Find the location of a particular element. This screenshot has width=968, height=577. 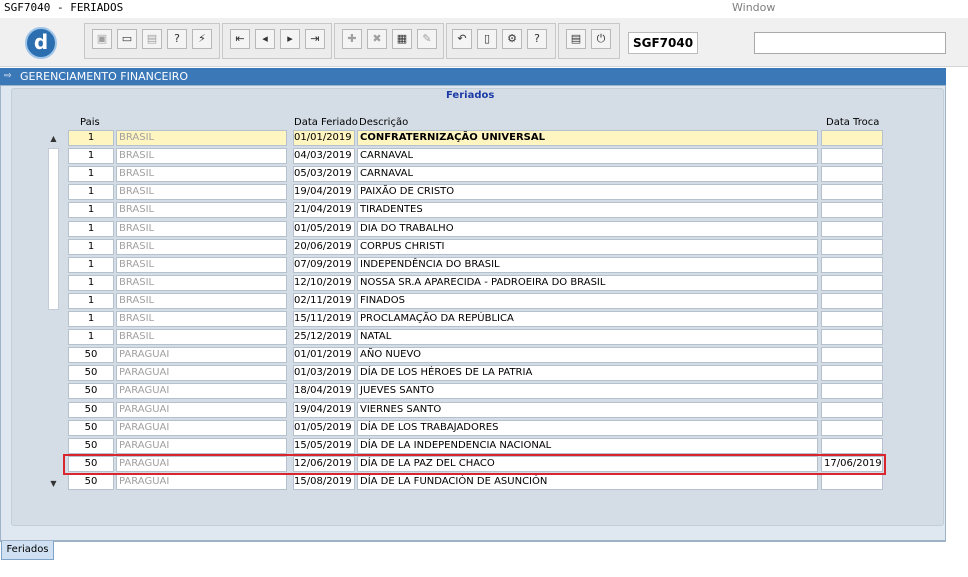

cell-data: 02/11/2019 is located at coordinates (324, 301).